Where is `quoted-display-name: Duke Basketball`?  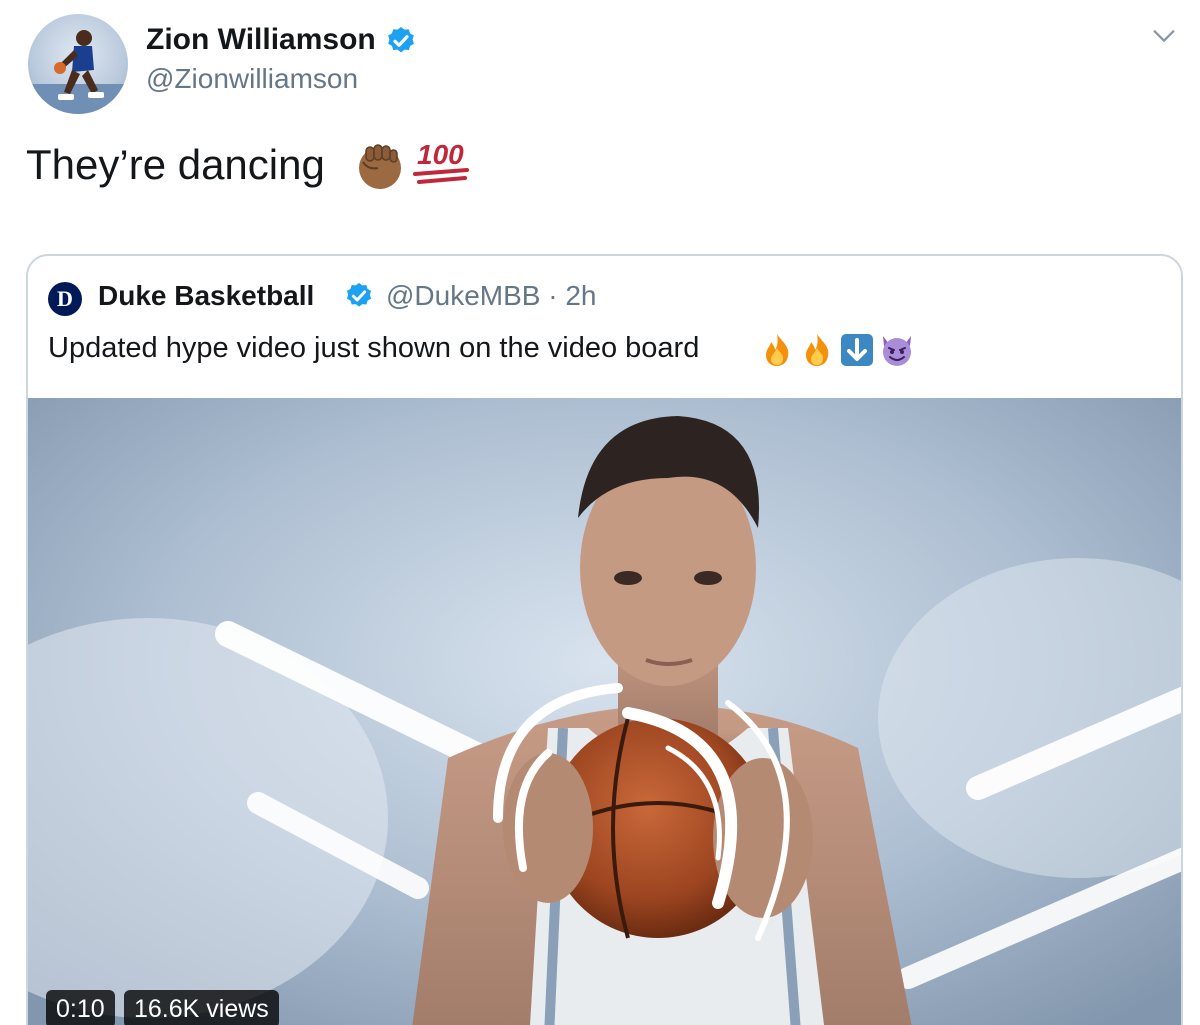 quoted-display-name: Duke Basketball is located at coordinates (206, 296).